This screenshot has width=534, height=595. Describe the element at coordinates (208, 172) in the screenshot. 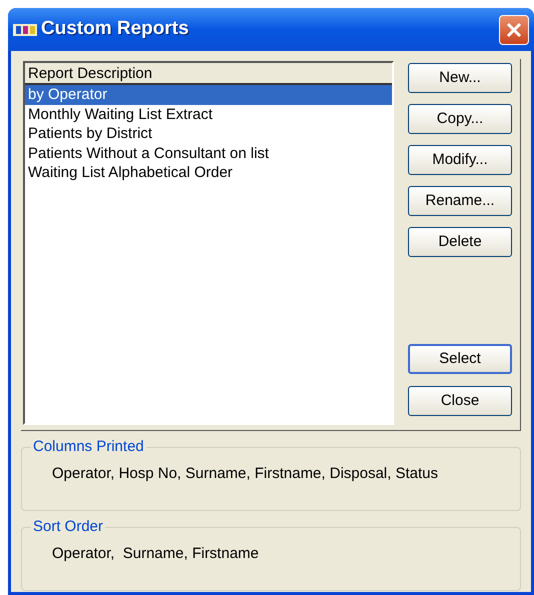

I see `list-item: Waiting List Alphabetical Order` at that location.